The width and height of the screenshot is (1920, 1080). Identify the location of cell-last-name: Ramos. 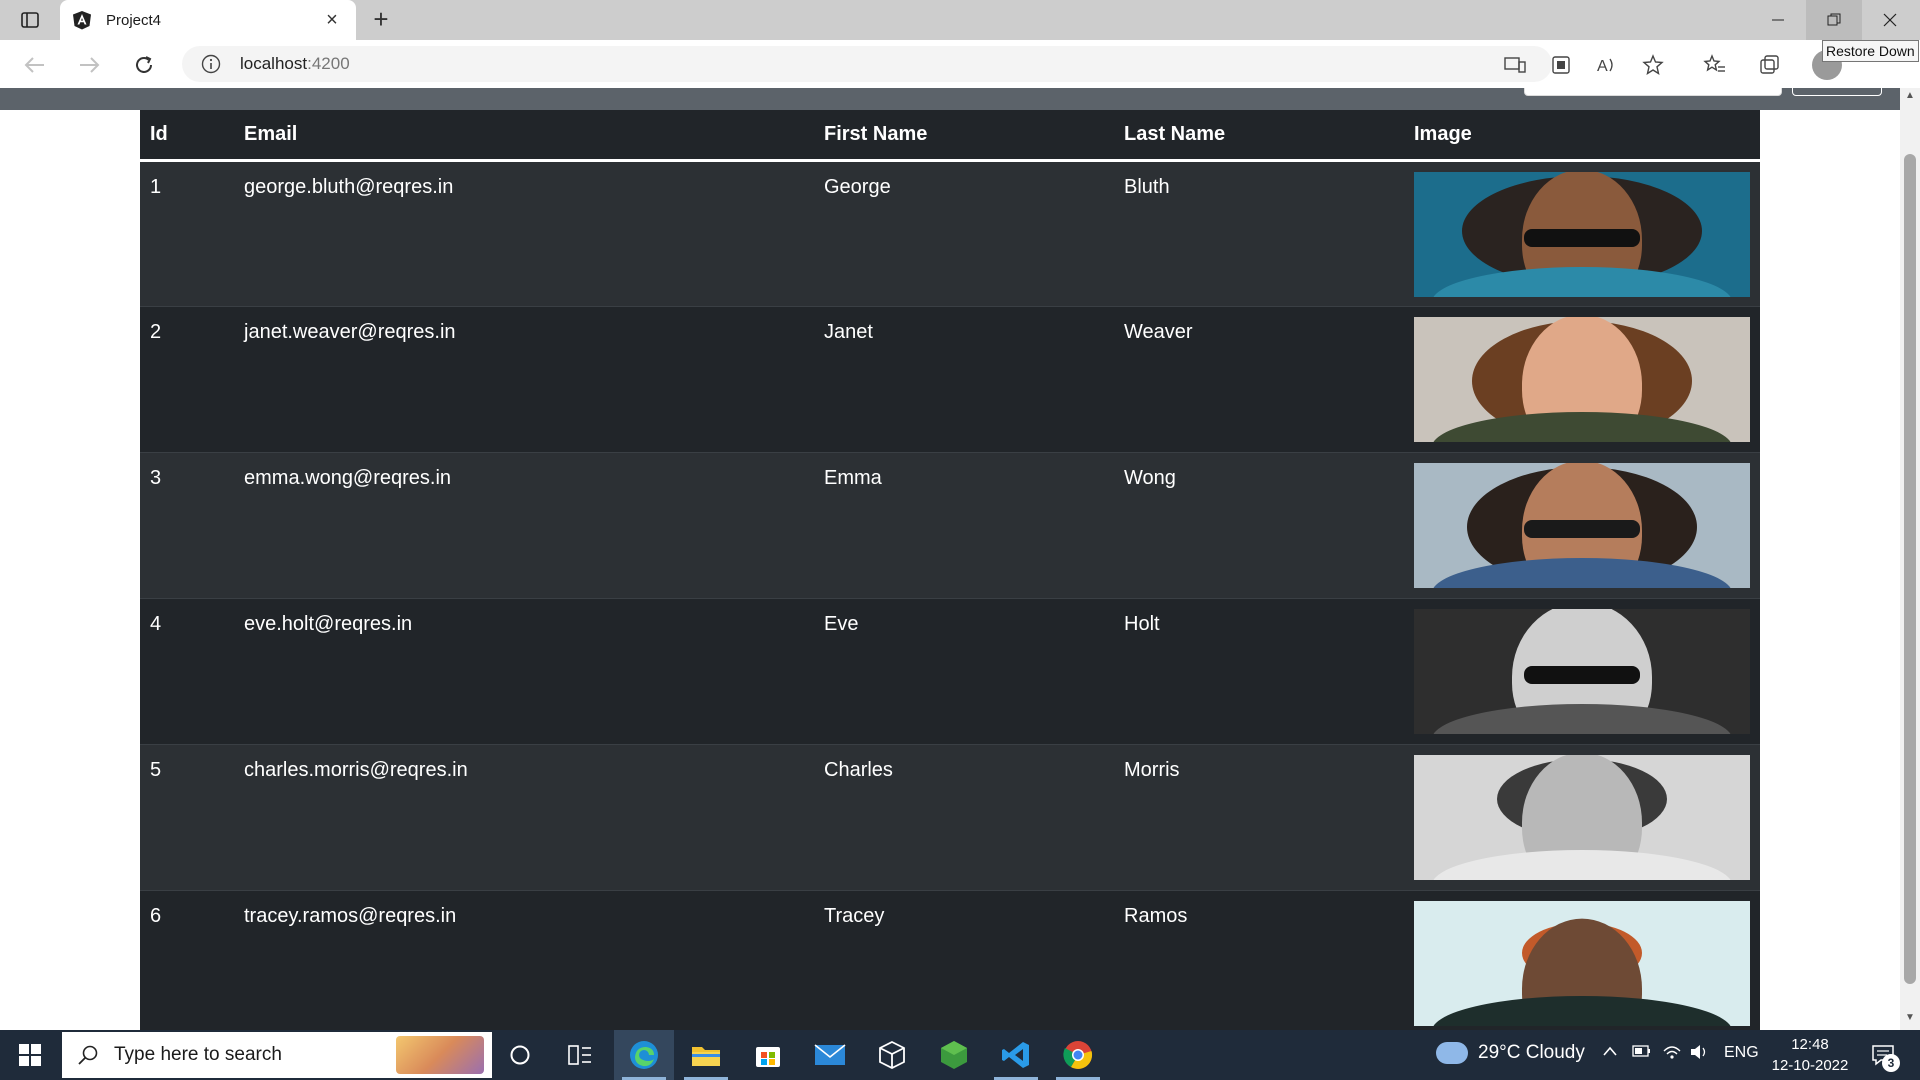
(1259, 960).